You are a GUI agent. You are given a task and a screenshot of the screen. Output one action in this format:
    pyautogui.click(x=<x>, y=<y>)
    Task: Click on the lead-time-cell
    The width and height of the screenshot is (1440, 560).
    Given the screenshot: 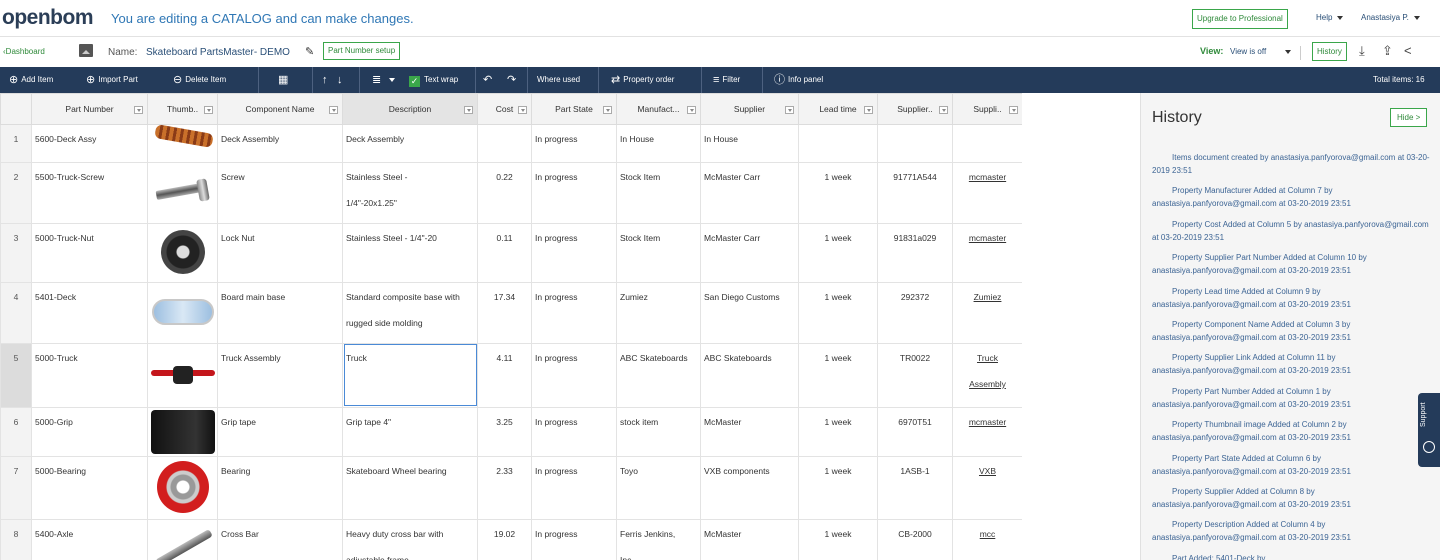 What is the action you would take?
    pyautogui.click(x=838, y=143)
    